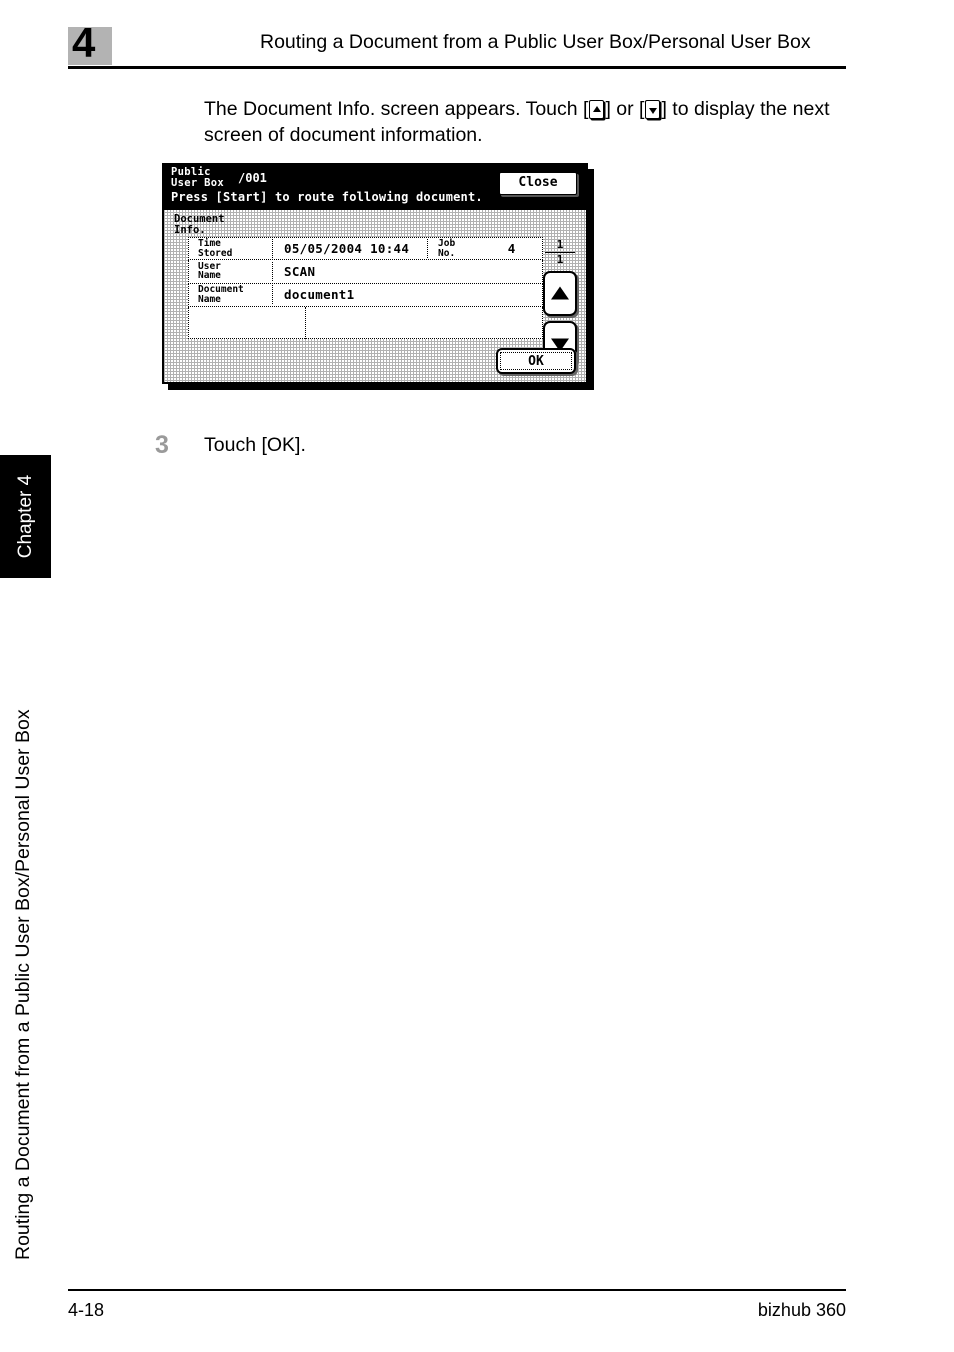 The width and height of the screenshot is (954, 1352). I want to click on page-current: 1, so click(560, 246).